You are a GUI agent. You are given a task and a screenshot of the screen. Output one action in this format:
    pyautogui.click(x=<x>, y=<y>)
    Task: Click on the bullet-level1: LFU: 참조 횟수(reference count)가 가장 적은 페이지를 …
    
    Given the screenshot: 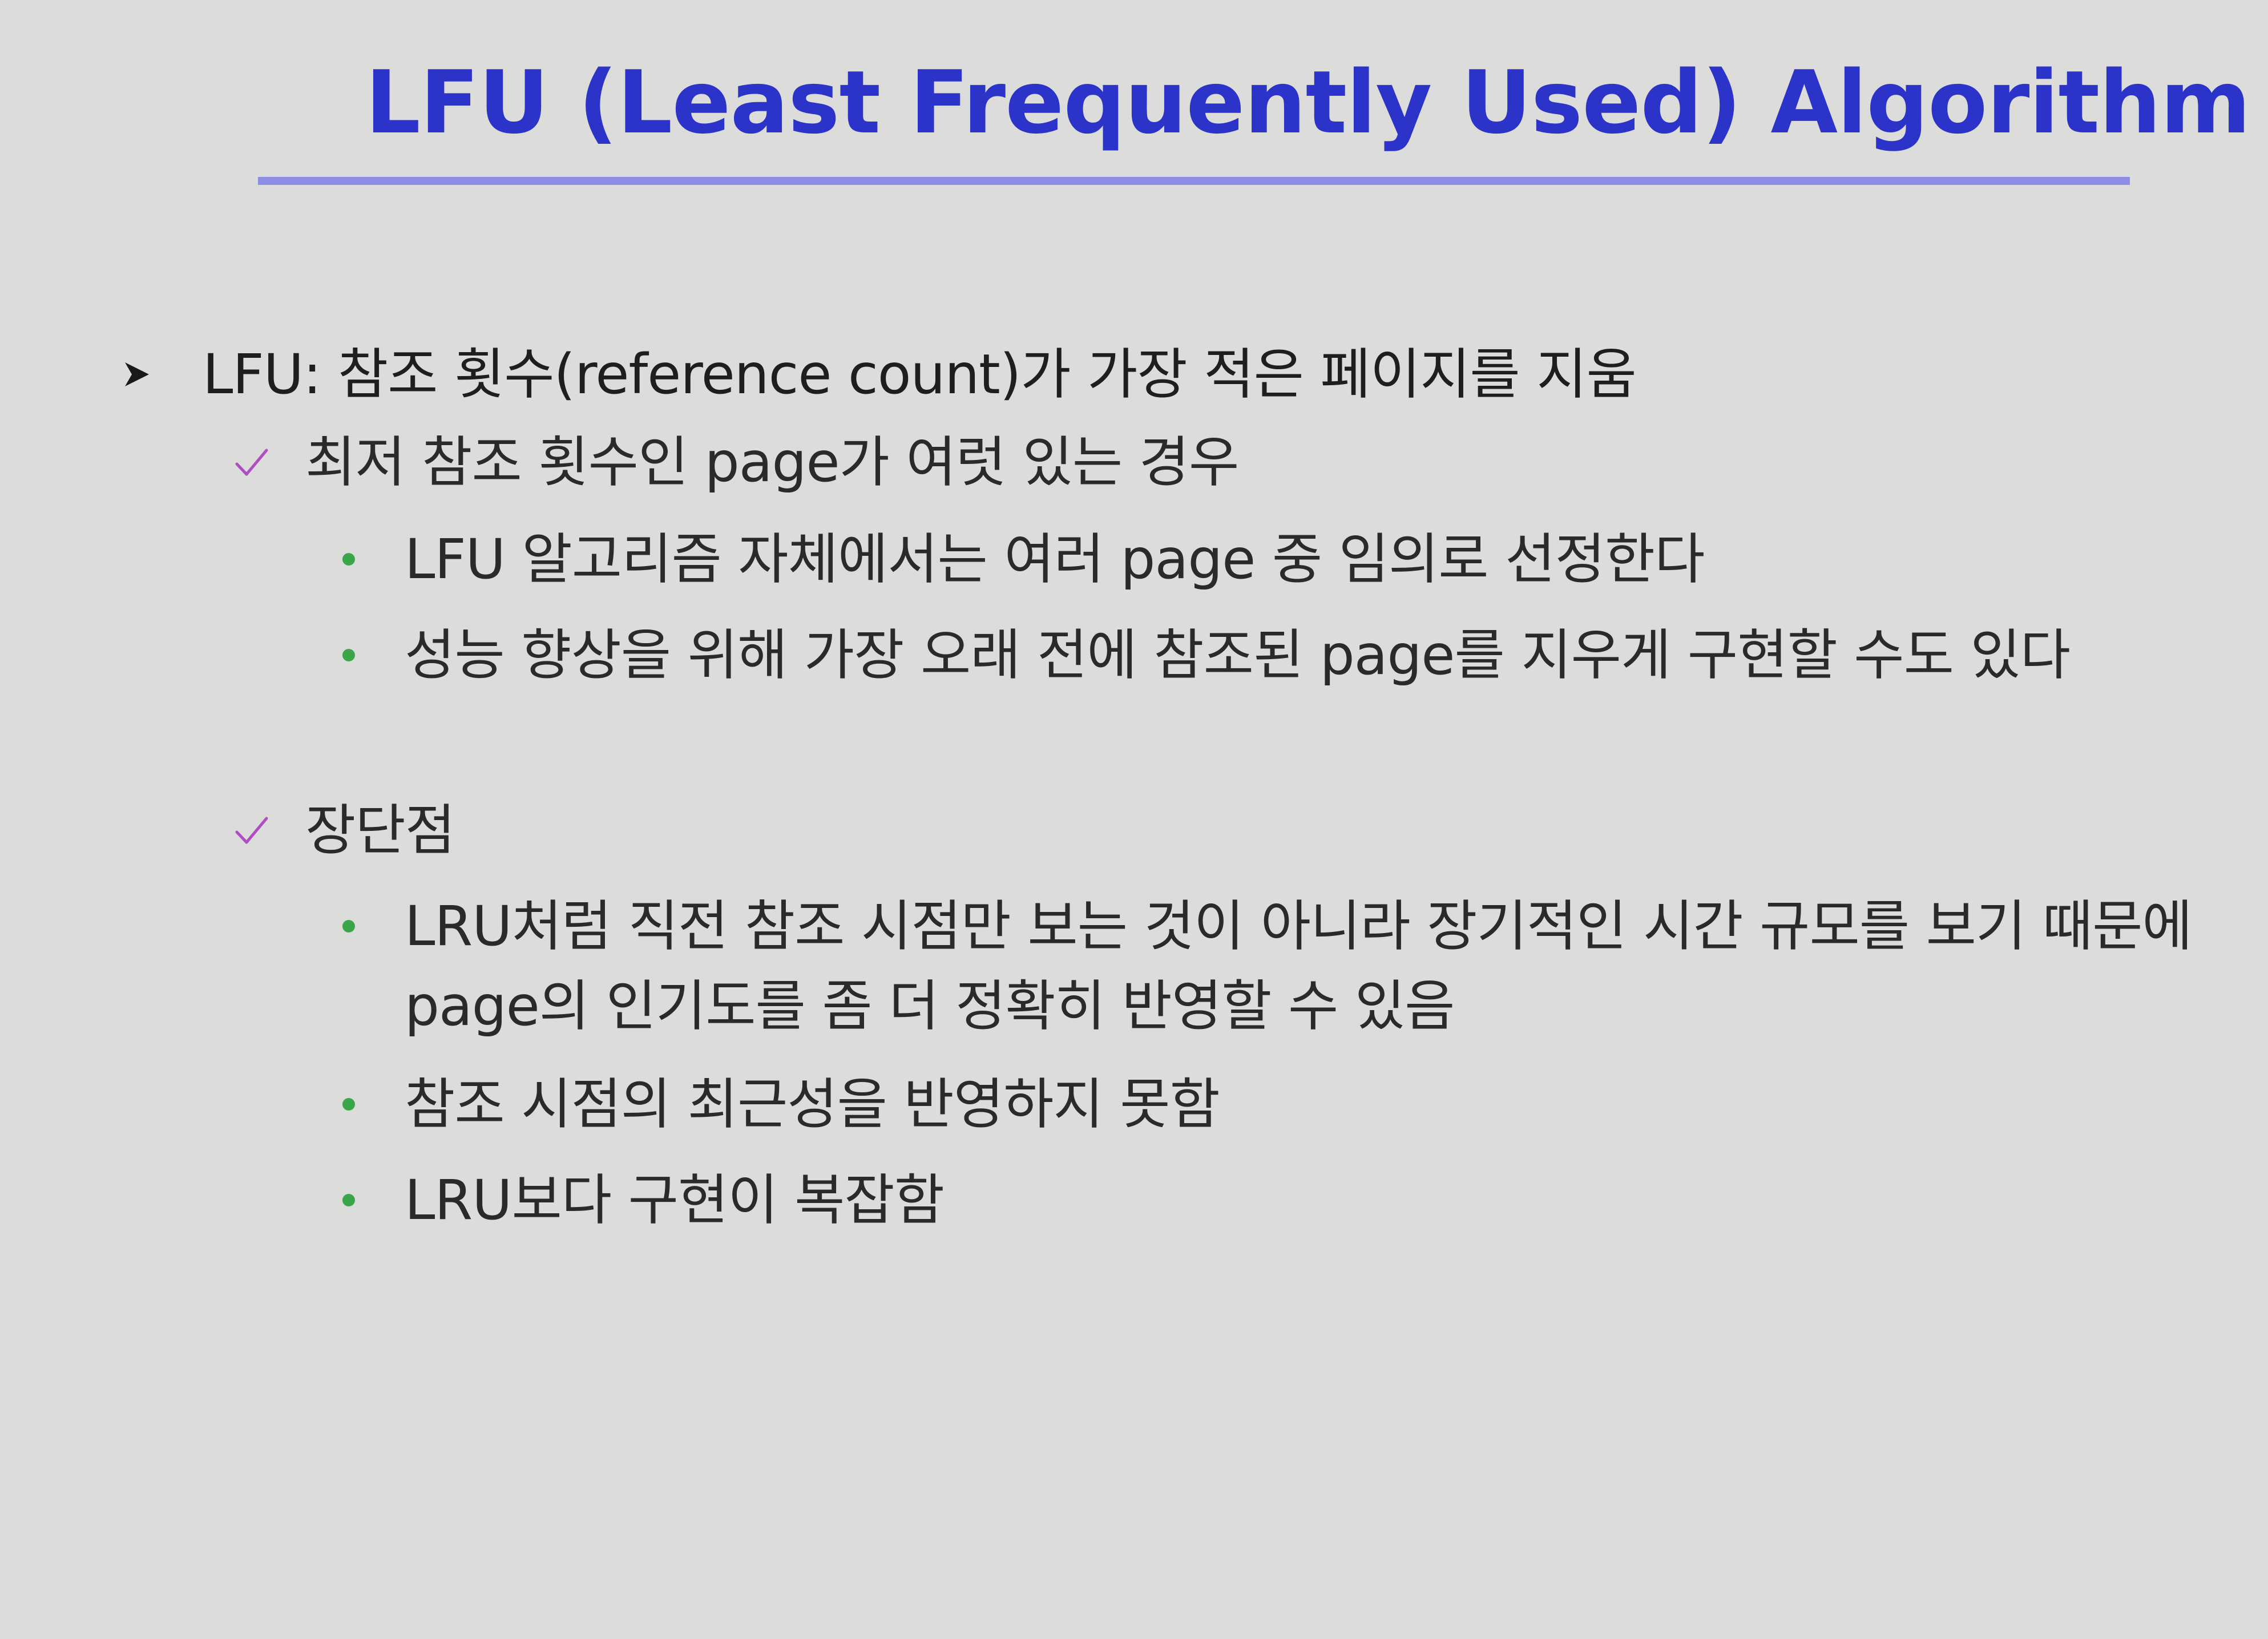 What is the action you would take?
    pyautogui.click(x=877, y=374)
    